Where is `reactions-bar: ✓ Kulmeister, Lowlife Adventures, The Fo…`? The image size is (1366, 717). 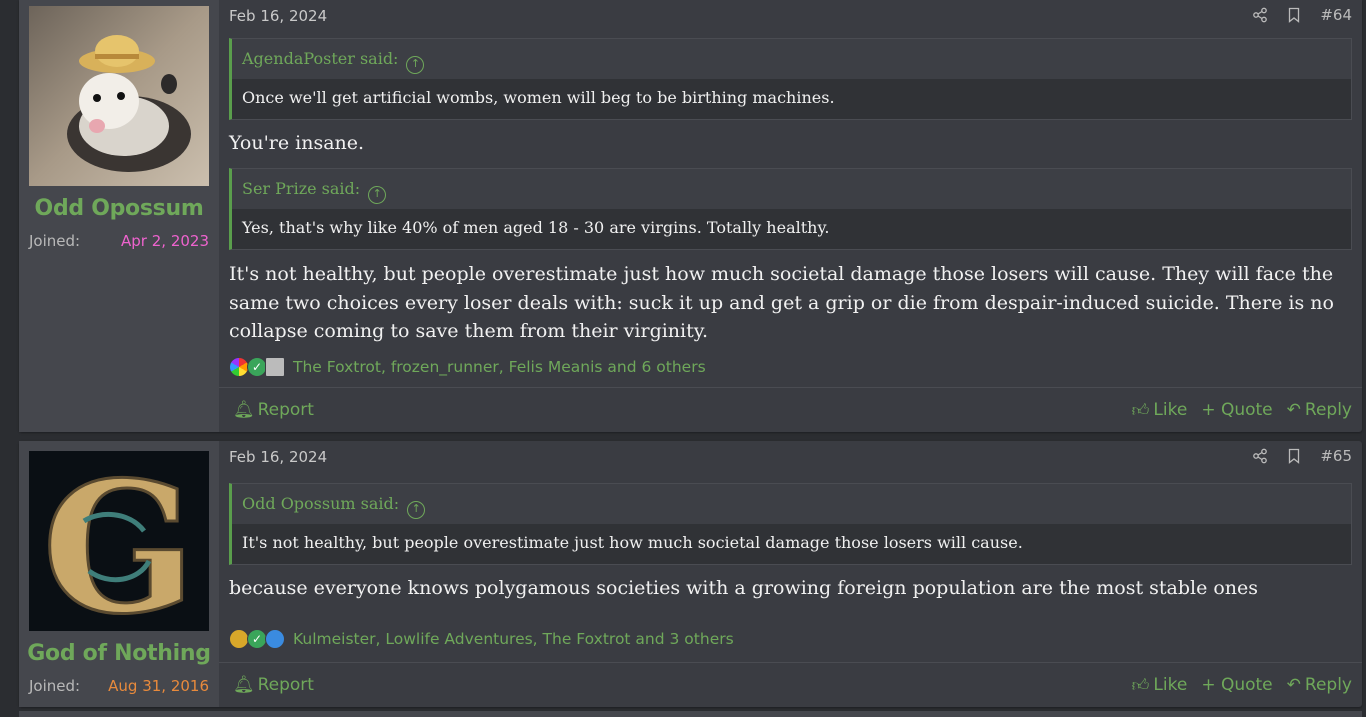 reactions-bar: ✓ Kulmeister, Lowlife Adventures, The Fo… is located at coordinates (481, 639).